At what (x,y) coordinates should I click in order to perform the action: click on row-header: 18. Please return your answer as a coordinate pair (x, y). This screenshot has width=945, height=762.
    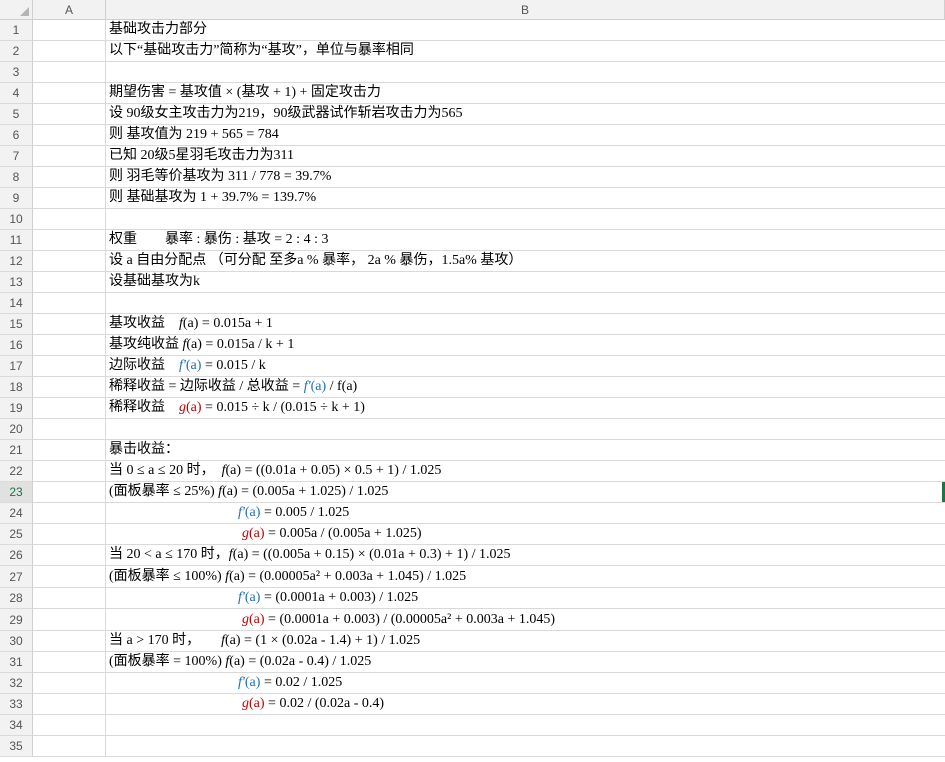
    Looking at the image, I should click on (16, 387).